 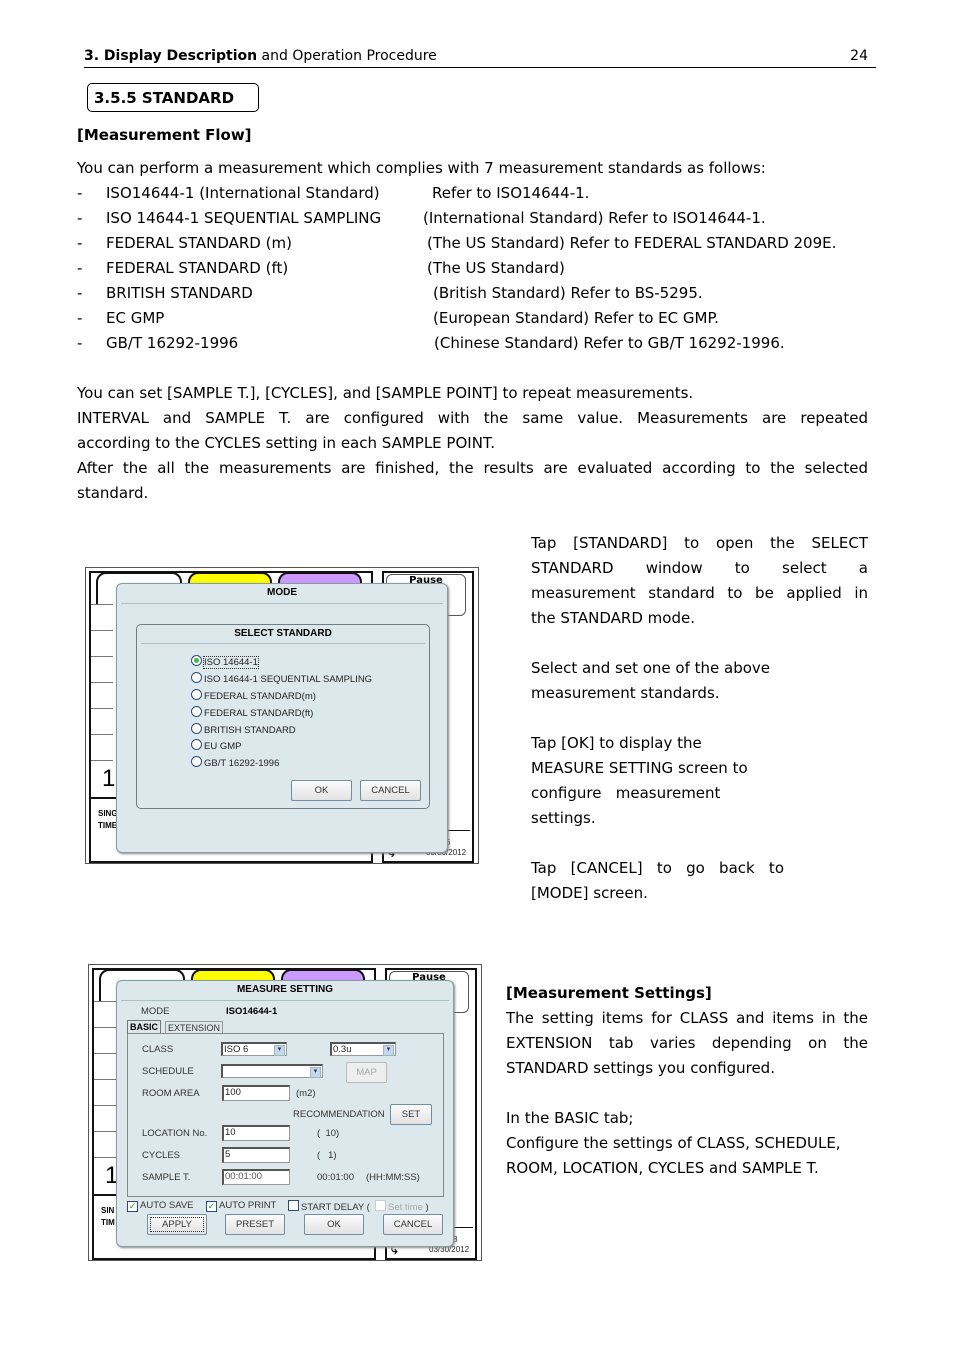 What do you see at coordinates (282, 592) in the screenshot?
I see `mode-dialog-title: MODE` at bounding box center [282, 592].